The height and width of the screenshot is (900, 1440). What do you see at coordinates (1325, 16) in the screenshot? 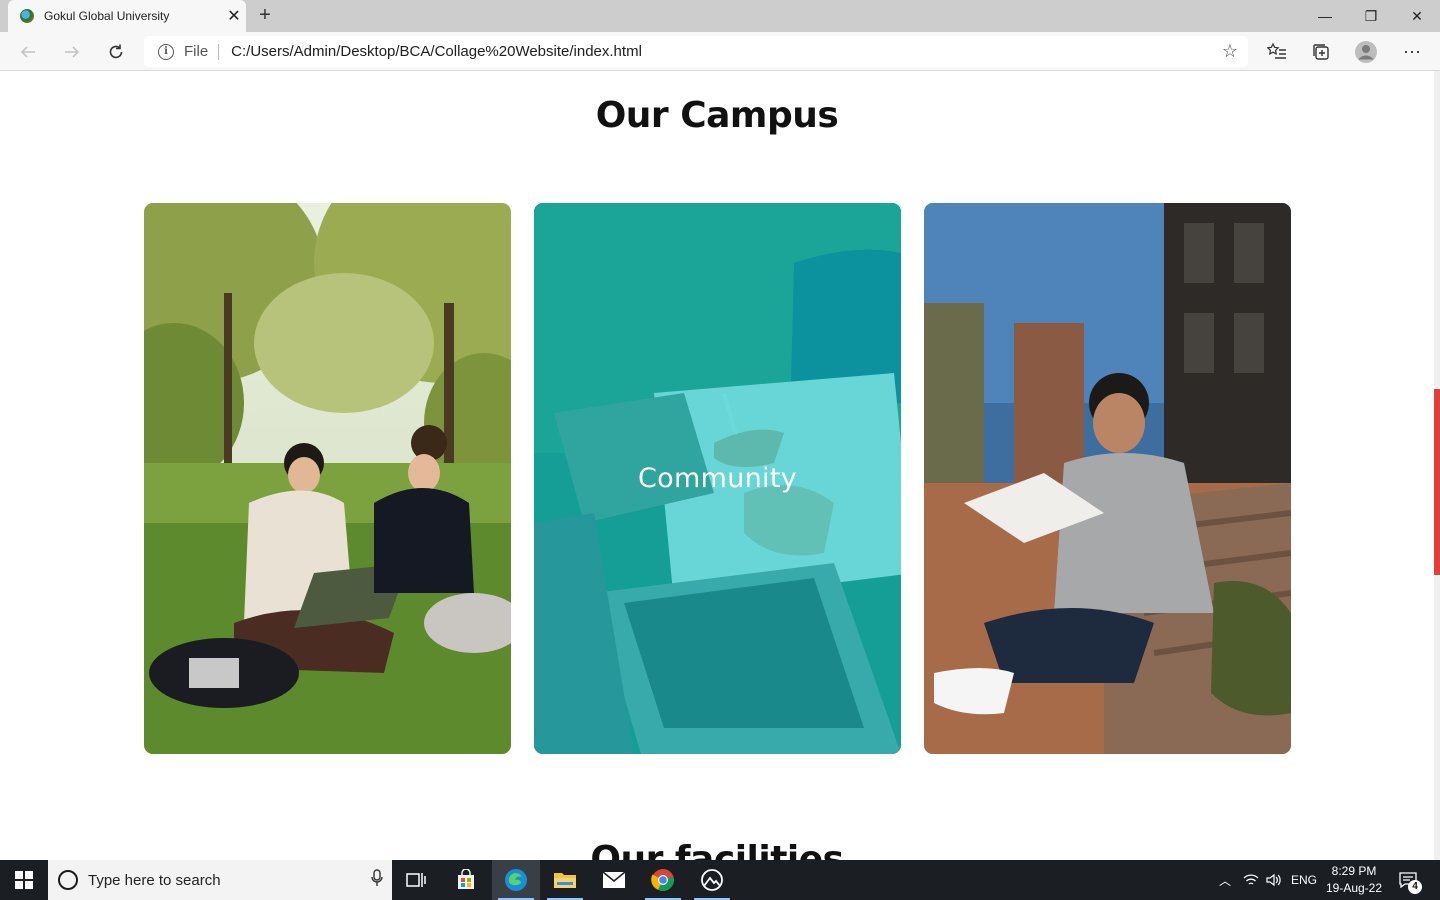
I see `minimize-button: —` at bounding box center [1325, 16].